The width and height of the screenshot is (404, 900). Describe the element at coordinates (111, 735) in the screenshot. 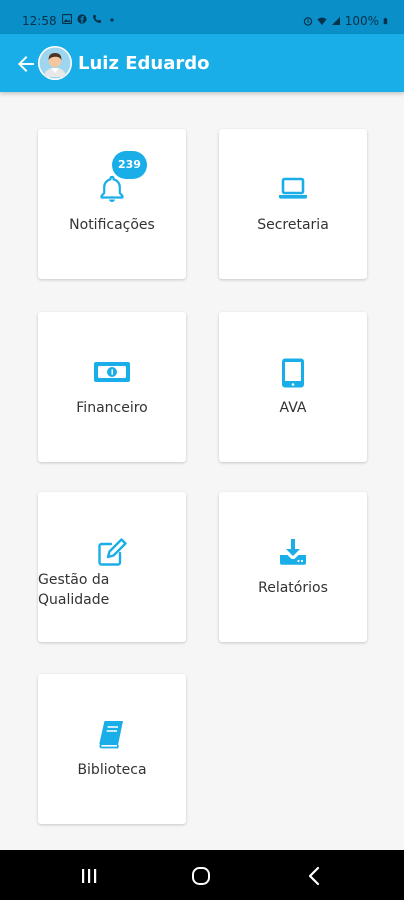

I see `book-icon` at that location.